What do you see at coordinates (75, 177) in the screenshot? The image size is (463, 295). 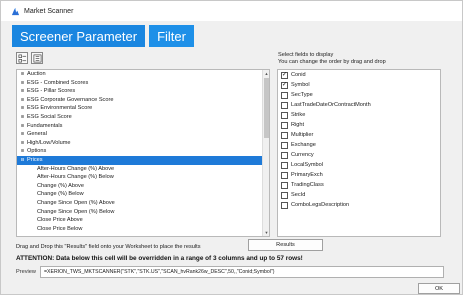 I see `tree-item-label: After-Hours Change (%) Below` at bounding box center [75, 177].